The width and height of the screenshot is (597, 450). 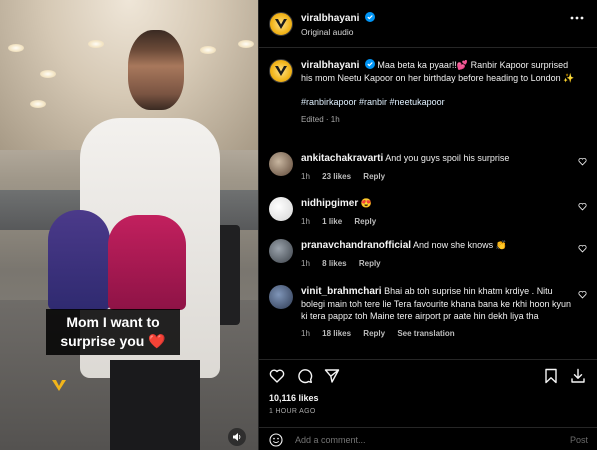 What do you see at coordinates (551, 376) in the screenshot?
I see `bookmark-icon` at bounding box center [551, 376].